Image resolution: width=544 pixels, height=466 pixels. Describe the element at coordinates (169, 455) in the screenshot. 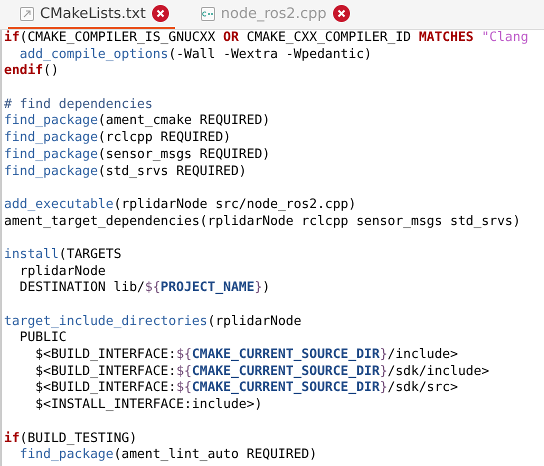

I see `code-line: find_package(ament_lint_auto REQUIRED)` at that location.